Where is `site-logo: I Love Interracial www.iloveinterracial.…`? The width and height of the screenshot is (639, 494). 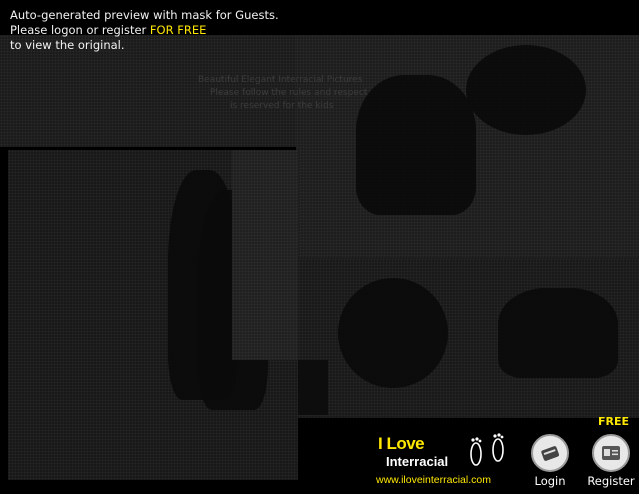 site-logo: I Love Interracial www.iloveinterracial.… is located at coordinates (447, 460).